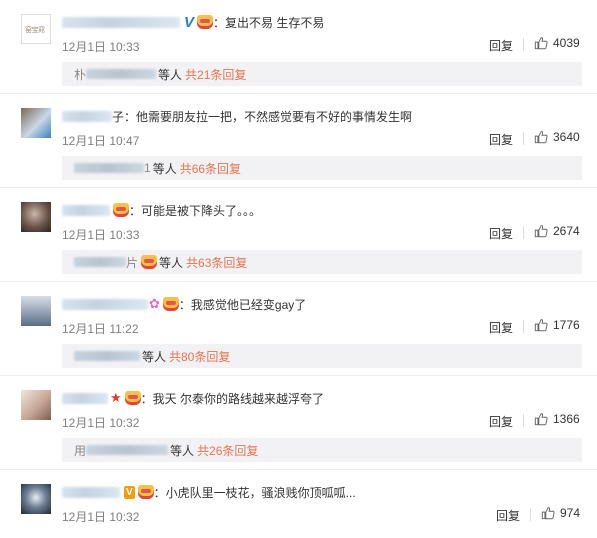  What do you see at coordinates (566, 419) in the screenshot?
I see `like-count: 1366` at bounding box center [566, 419].